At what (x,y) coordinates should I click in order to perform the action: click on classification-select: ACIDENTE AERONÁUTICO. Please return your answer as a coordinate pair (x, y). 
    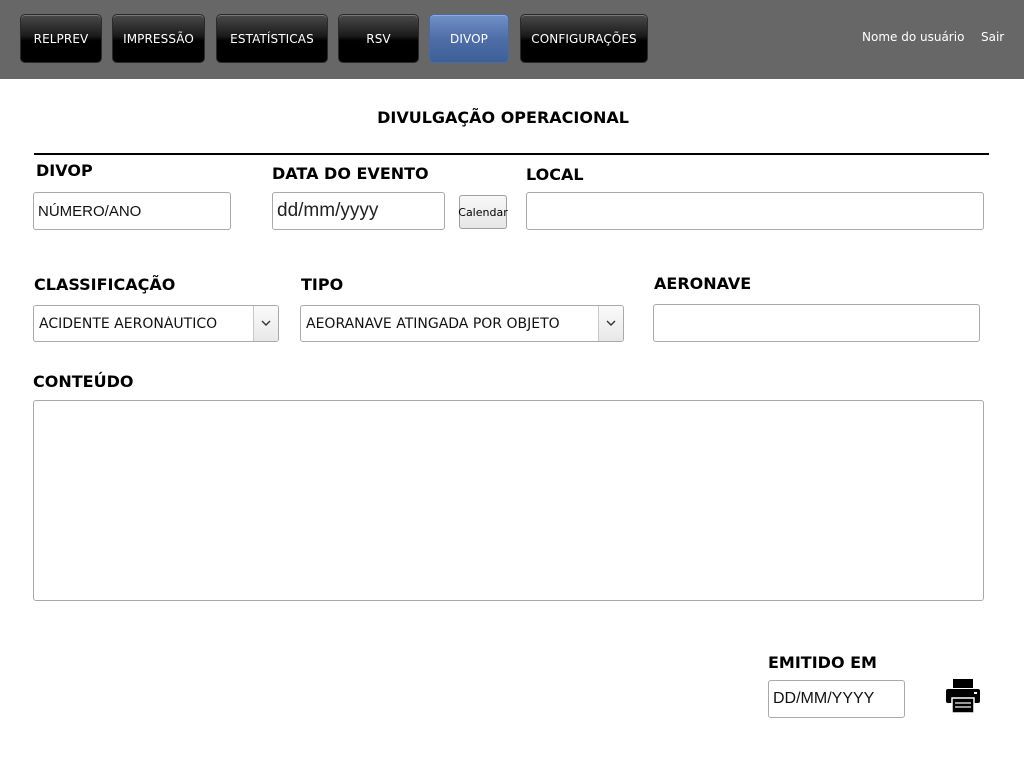
    Looking at the image, I should click on (156, 323).